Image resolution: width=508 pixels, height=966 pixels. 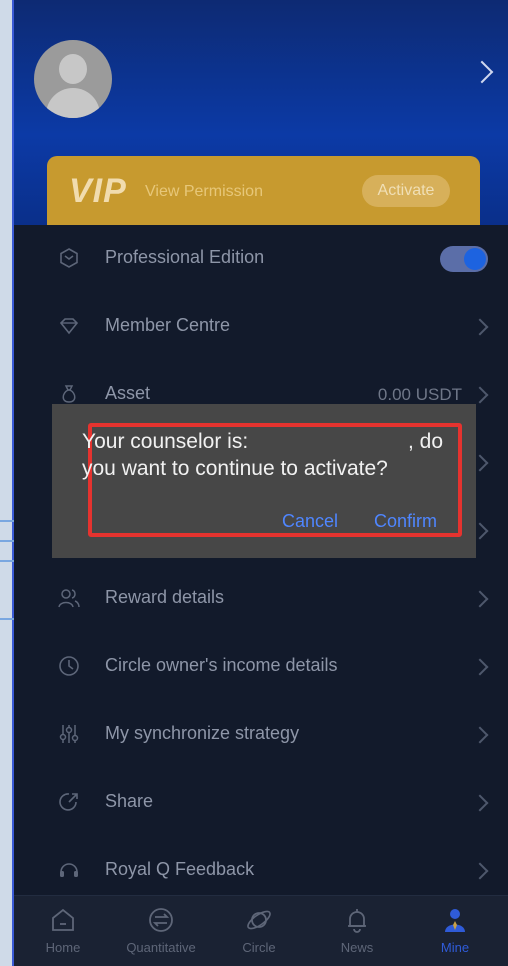 I want to click on tab-quantitative: Quantitative, so click(x=161, y=931).